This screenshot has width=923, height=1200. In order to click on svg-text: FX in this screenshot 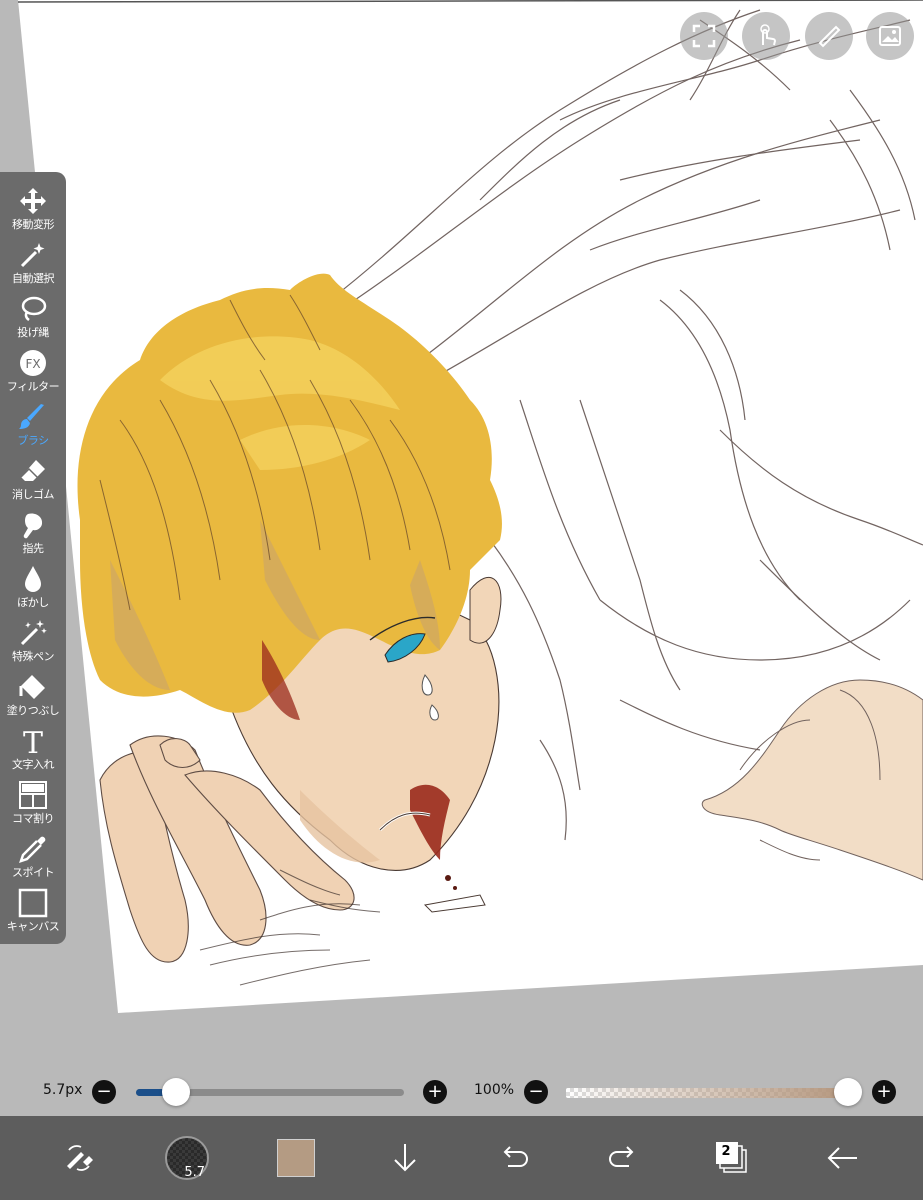, I will do `click(32, 364)`.